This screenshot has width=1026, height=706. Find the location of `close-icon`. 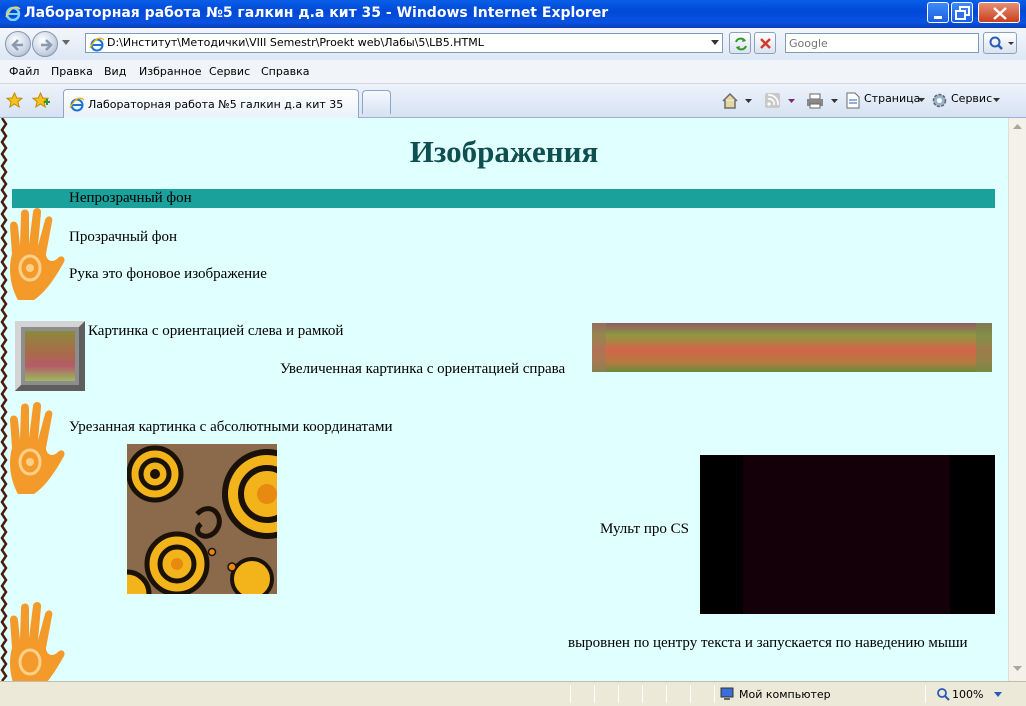

close-icon is located at coordinates (1000, 13).